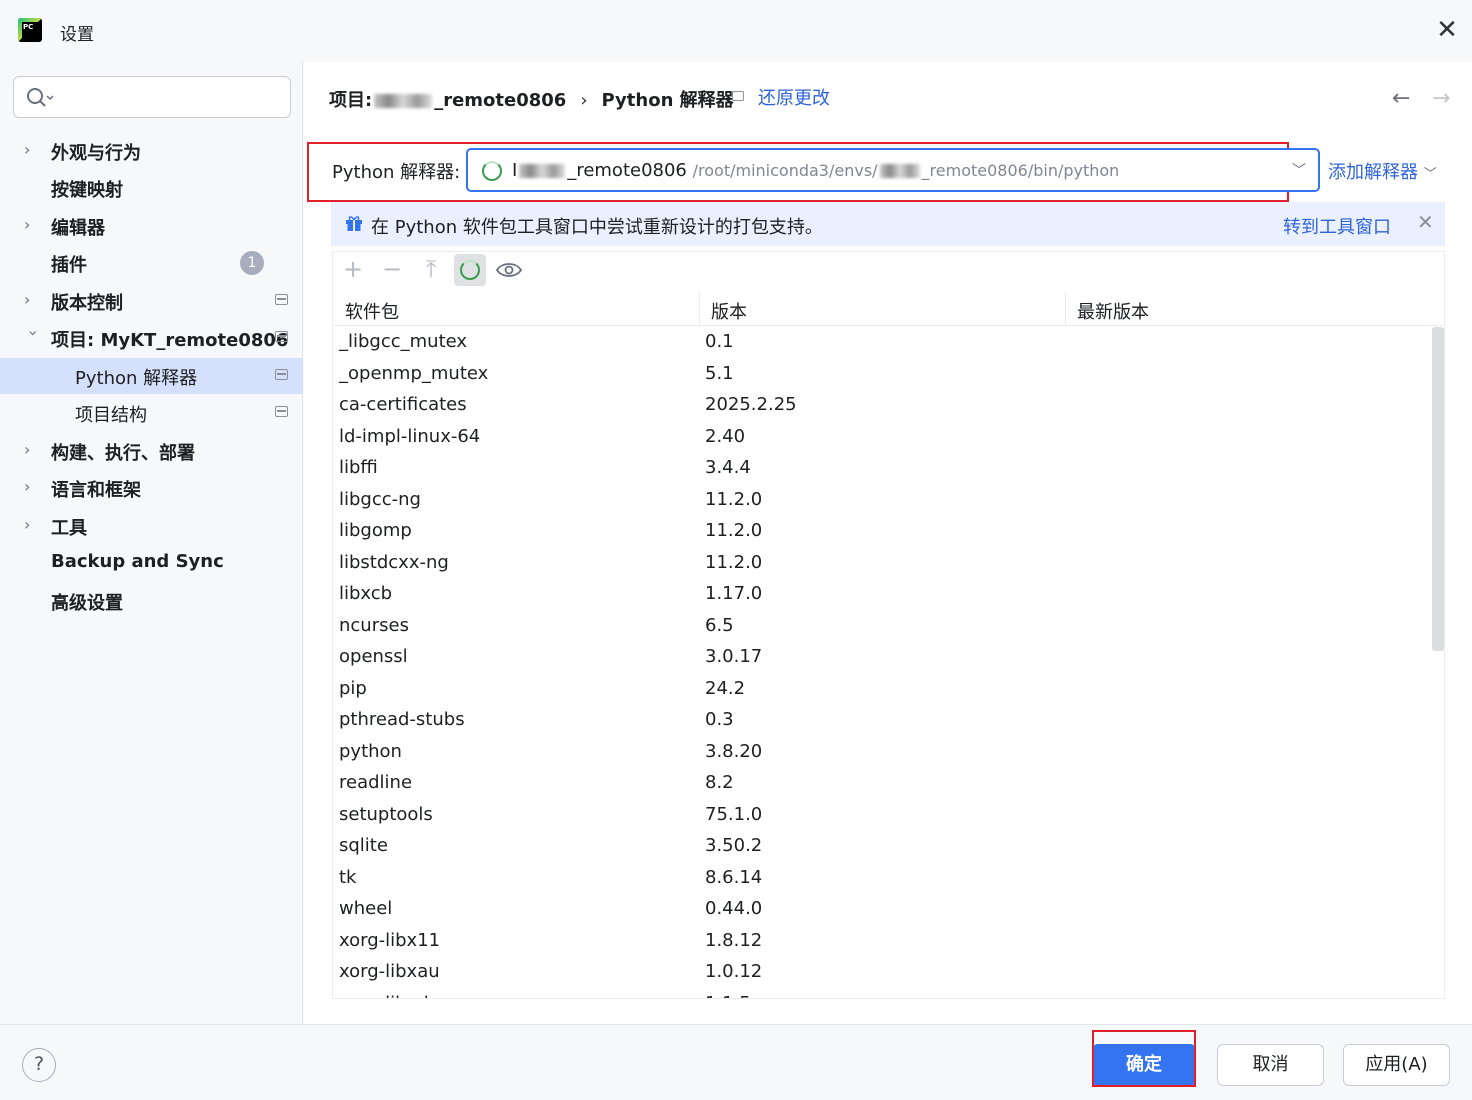 Image resolution: width=1472 pixels, height=1100 pixels. What do you see at coordinates (354, 223) in the screenshot?
I see `gift-icon` at bounding box center [354, 223].